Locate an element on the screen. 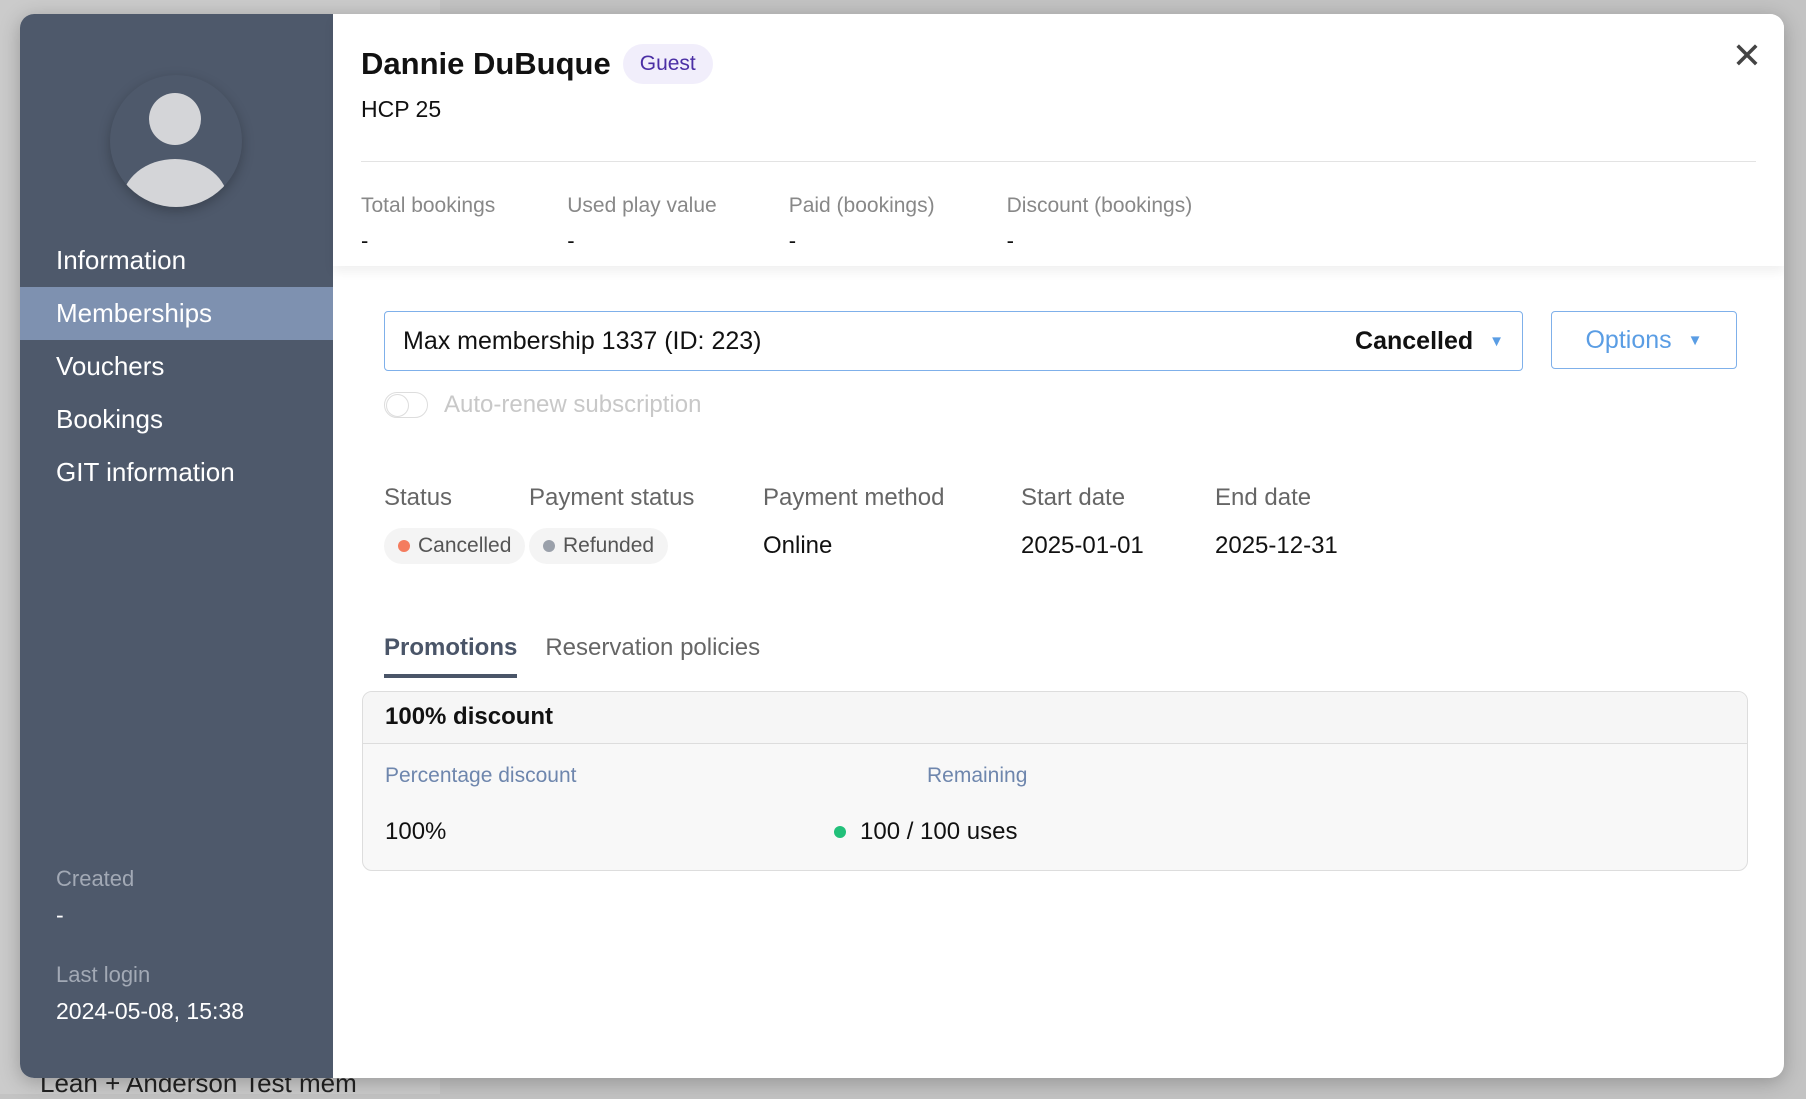  last-login-value: 2024-05-08, 15:38 is located at coordinates (150, 1011).